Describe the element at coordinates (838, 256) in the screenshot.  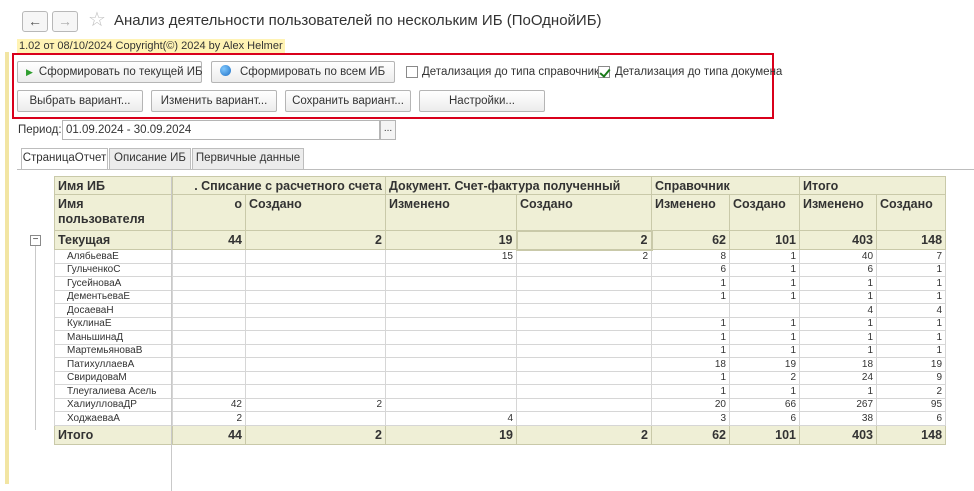
I see `cell: 40` at that location.